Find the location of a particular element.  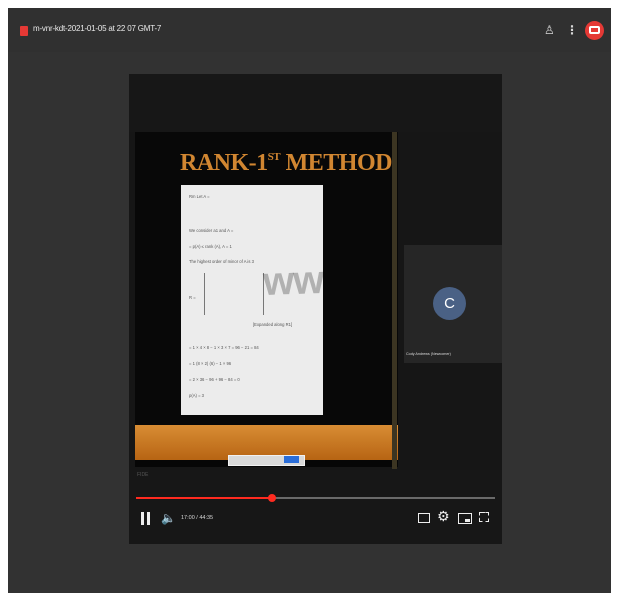

top-bar: m-vnr-kdt-2021-01-05 at 22 07 GMT-7 ♙ ⋮ is located at coordinates (309, 30).